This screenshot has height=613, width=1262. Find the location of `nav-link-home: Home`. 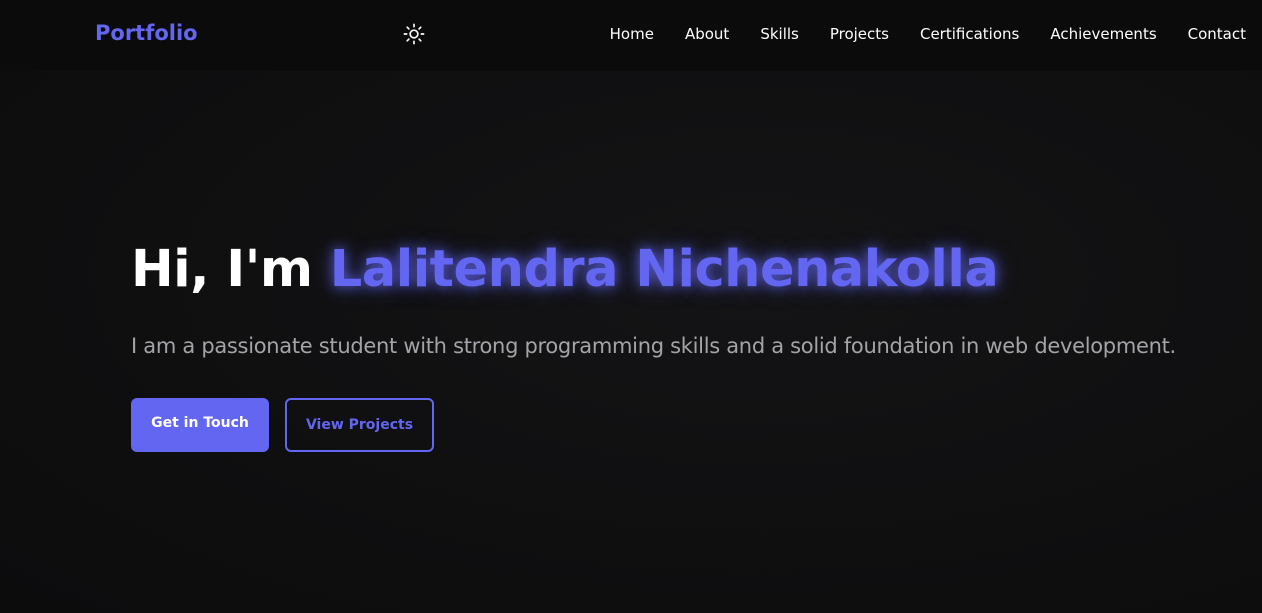

nav-link-home: Home is located at coordinates (632, 34).